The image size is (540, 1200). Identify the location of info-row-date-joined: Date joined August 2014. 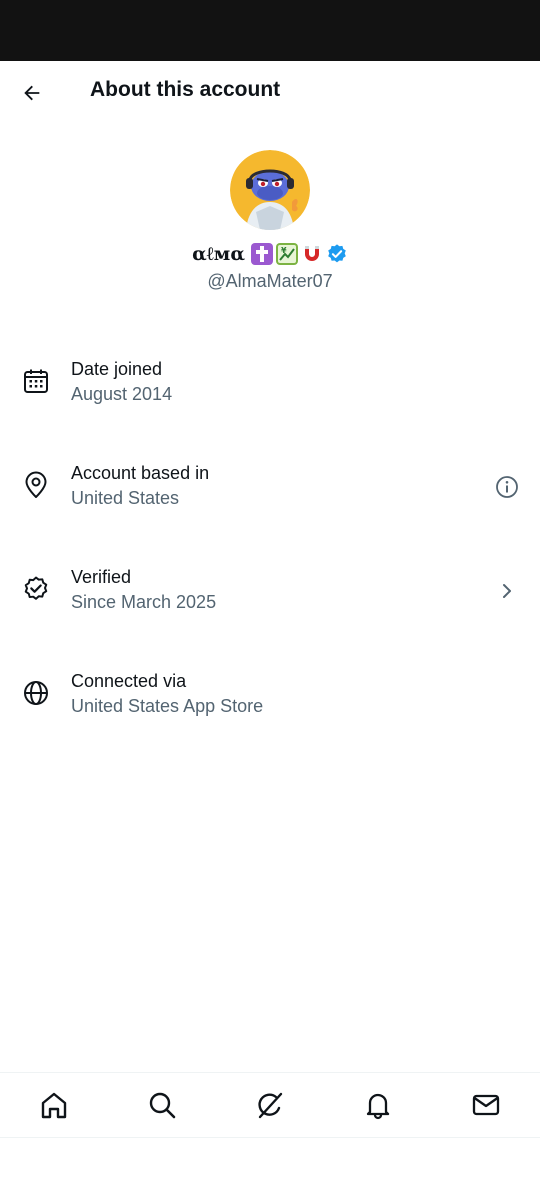
(270, 382).